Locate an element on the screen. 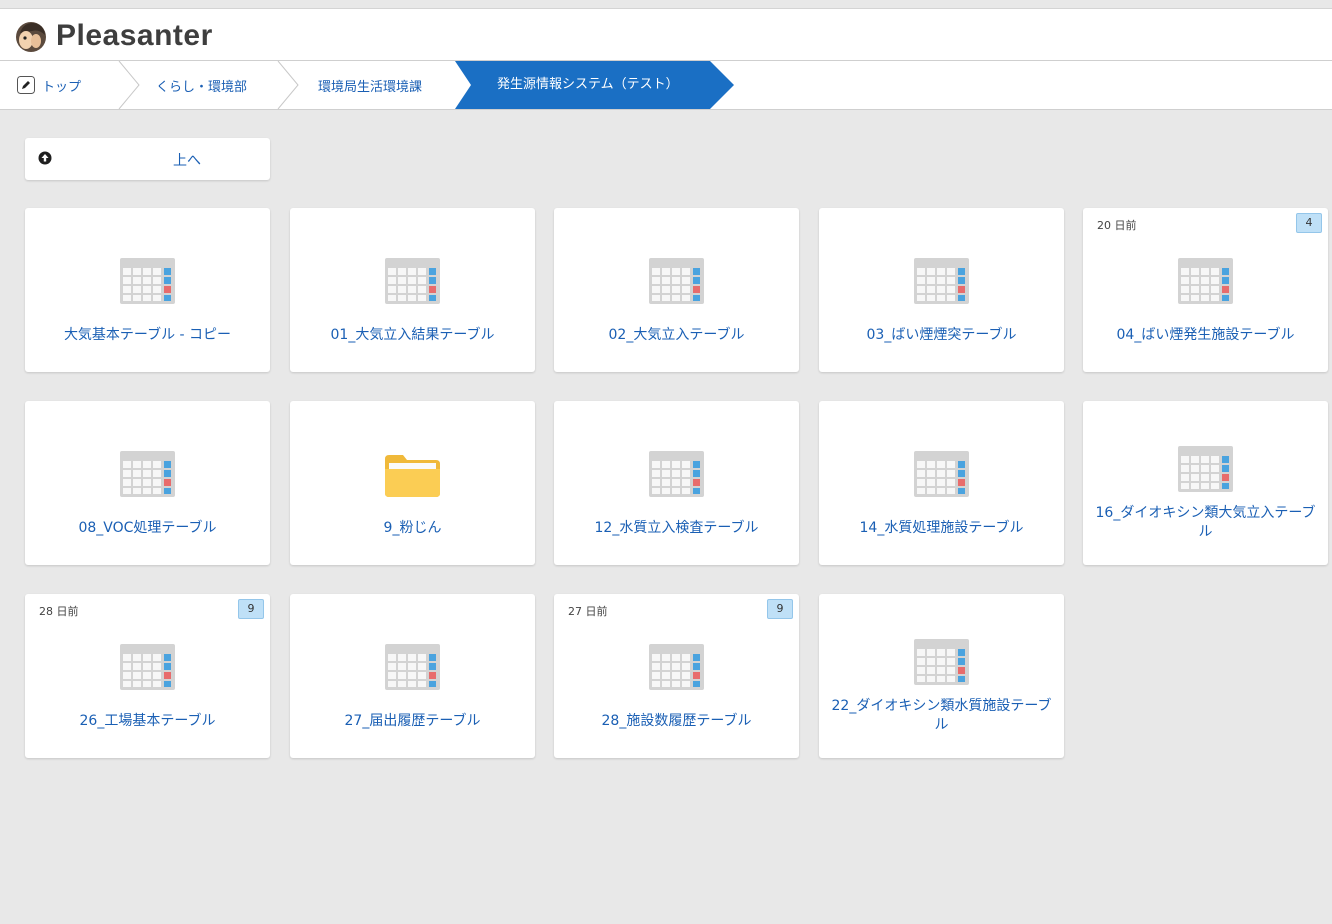 The image size is (1332, 924). tile-table: 16_ダイオキシン類大気立入テーブル is located at coordinates (1205, 483).